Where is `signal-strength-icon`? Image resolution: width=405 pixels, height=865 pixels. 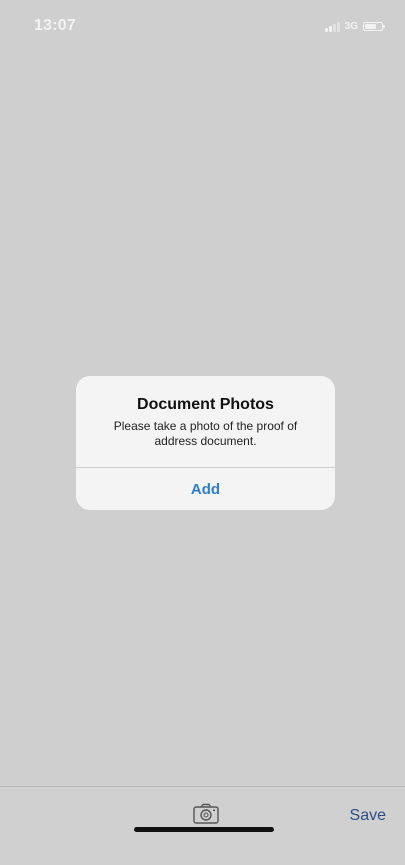 signal-strength-icon is located at coordinates (332, 26).